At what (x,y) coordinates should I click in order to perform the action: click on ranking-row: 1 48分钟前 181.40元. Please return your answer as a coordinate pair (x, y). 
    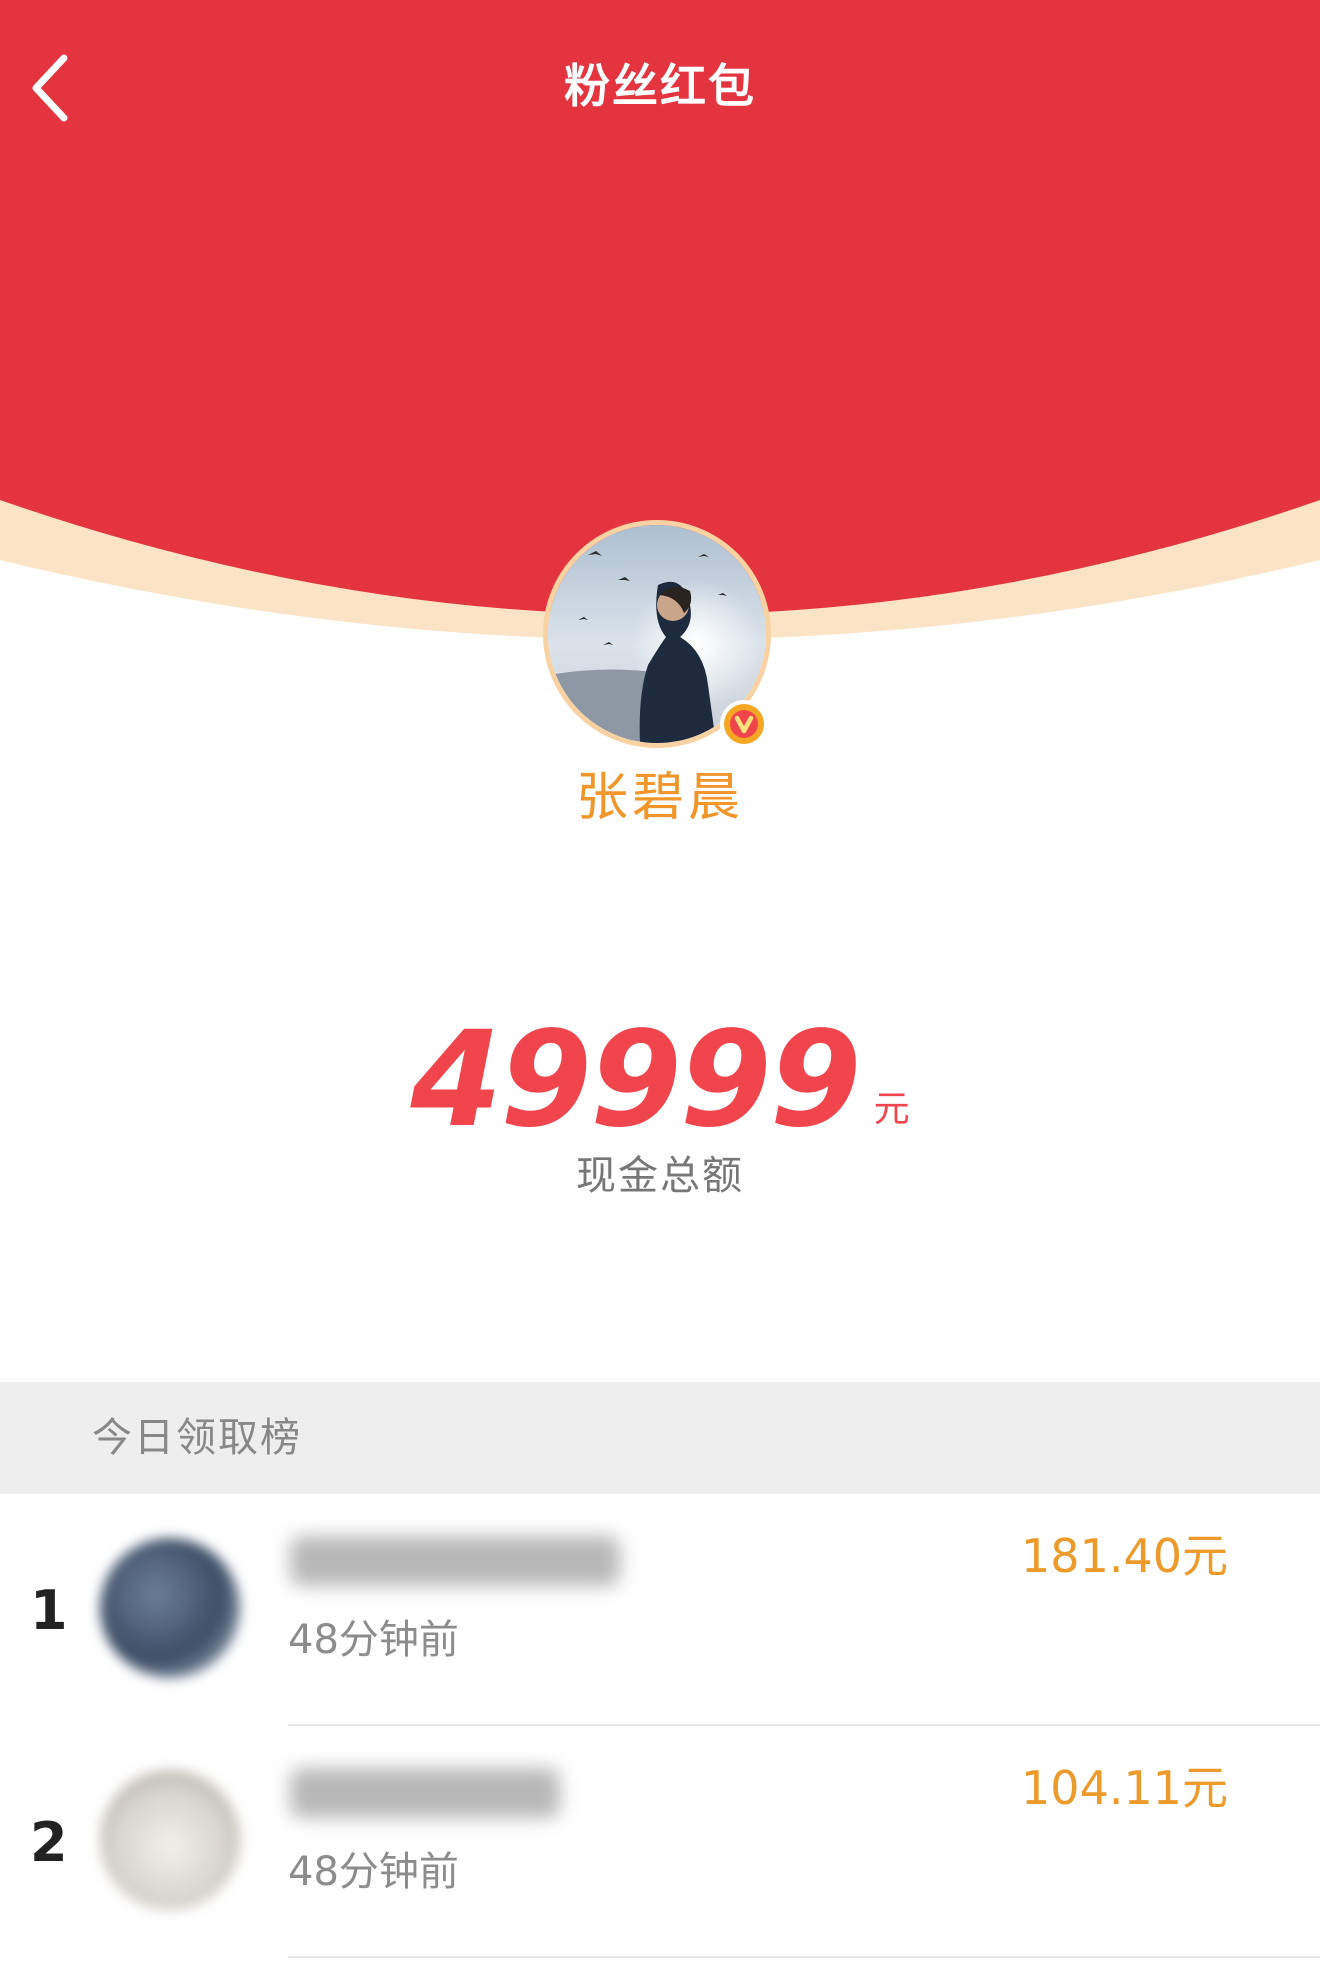
    Looking at the image, I should click on (660, 1610).